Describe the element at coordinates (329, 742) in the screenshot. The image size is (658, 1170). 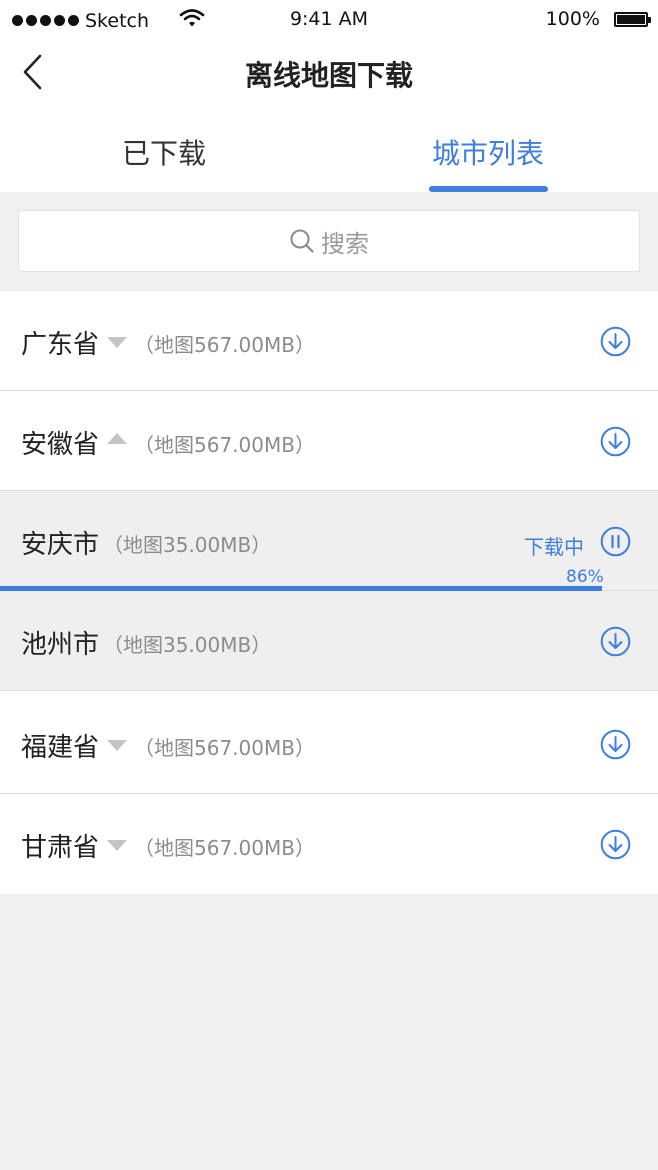
I see `list-item: 福建省 （地图567.00MB）` at that location.